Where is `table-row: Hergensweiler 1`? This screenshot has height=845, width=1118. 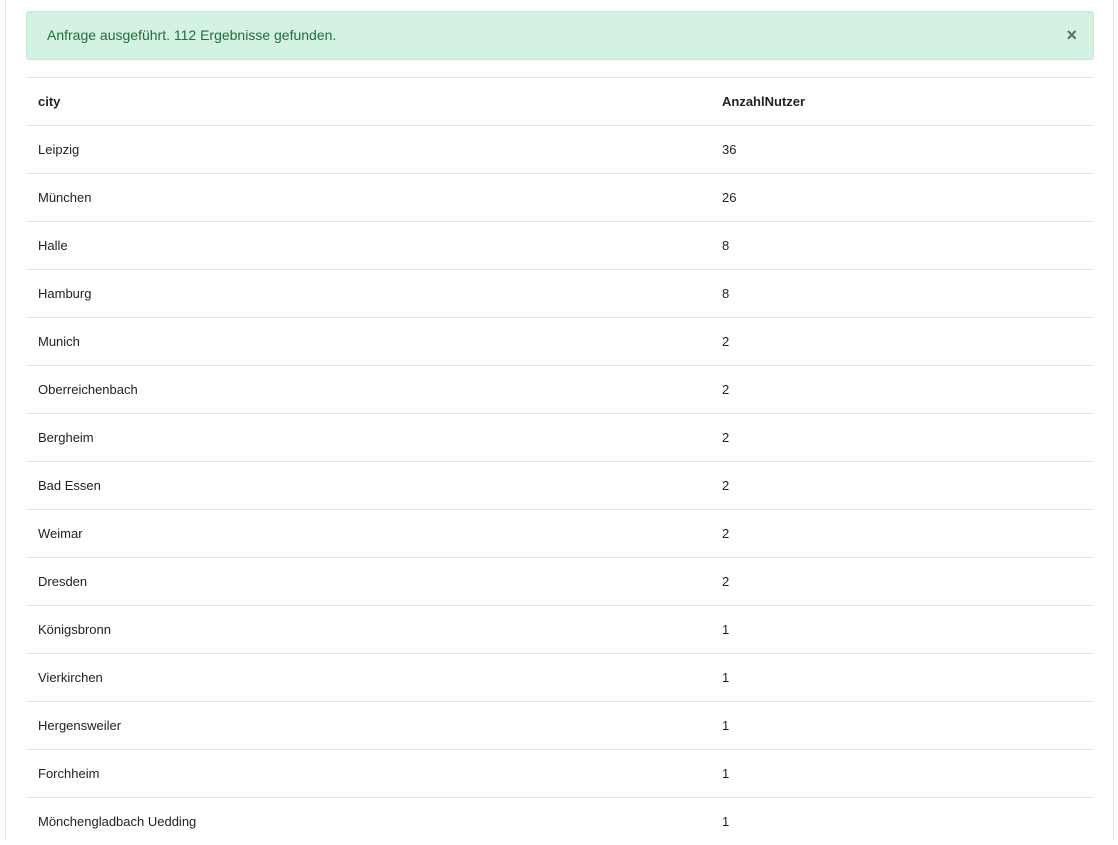 table-row: Hergensweiler 1 is located at coordinates (560, 726).